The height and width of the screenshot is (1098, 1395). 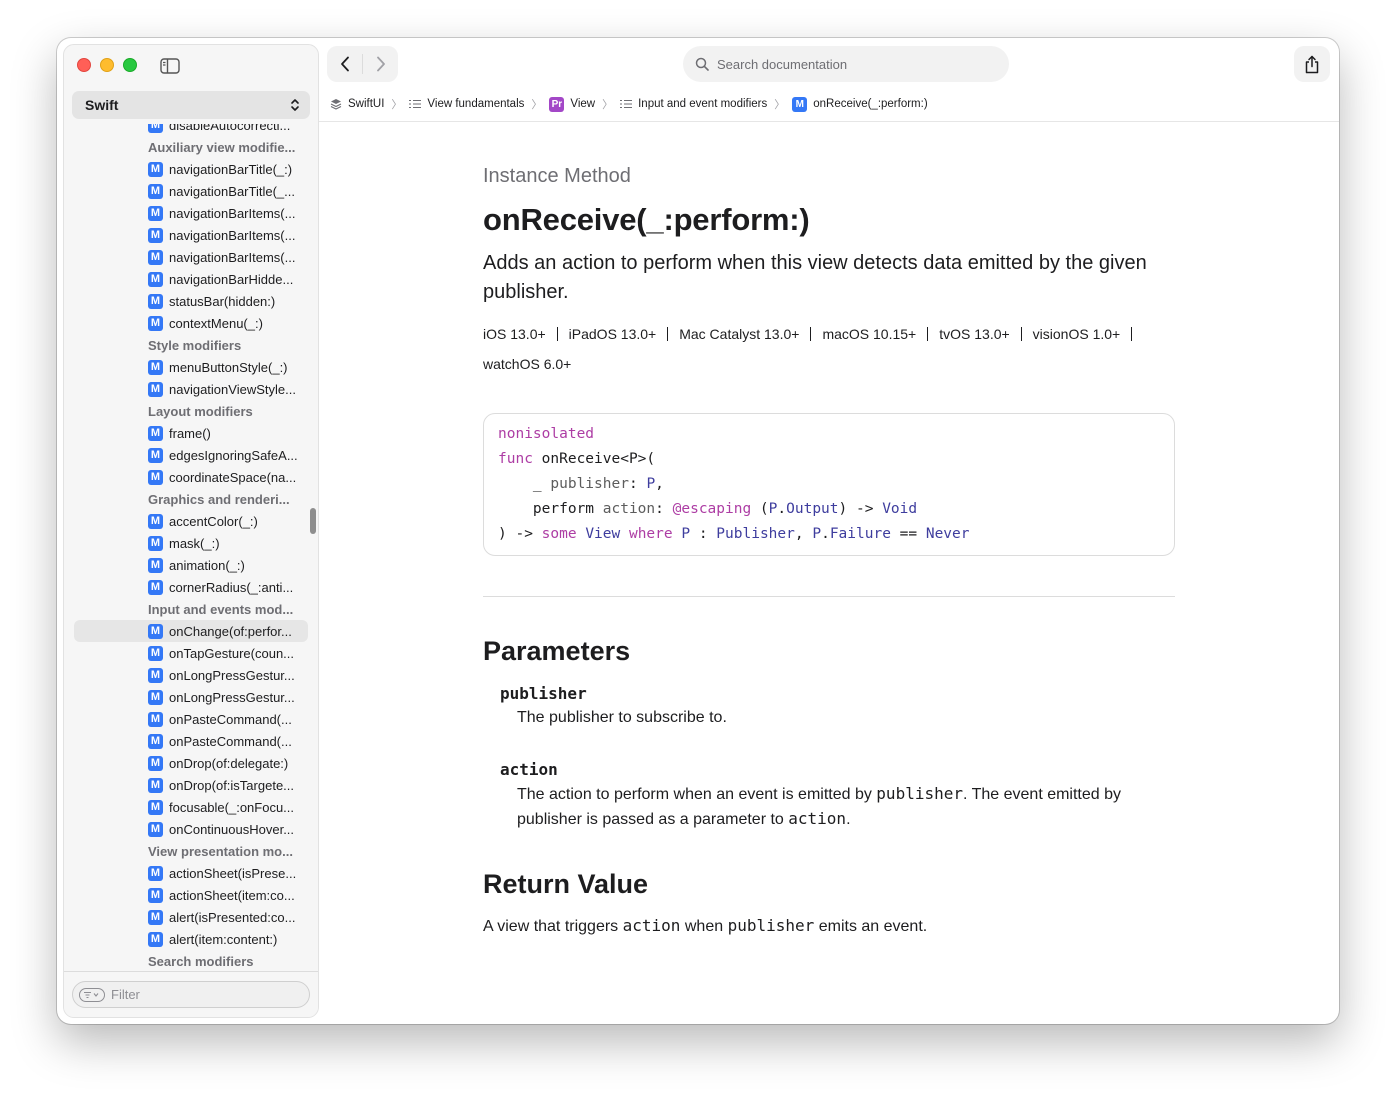 What do you see at coordinates (817, 818) in the screenshot?
I see `code-voice: action` at bounding box center [817, 818].